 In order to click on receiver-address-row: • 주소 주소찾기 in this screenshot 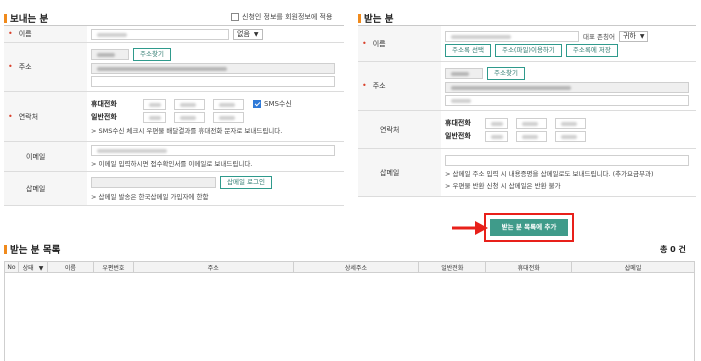, I will do `click(527, 86)`.